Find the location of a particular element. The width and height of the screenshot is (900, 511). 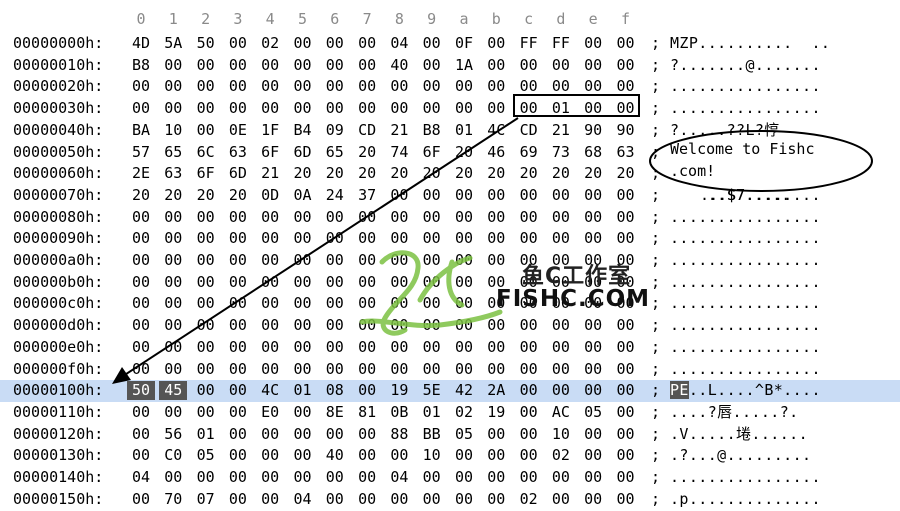

watermark-english: FISHC.COM is located at coordinates (573, 299).